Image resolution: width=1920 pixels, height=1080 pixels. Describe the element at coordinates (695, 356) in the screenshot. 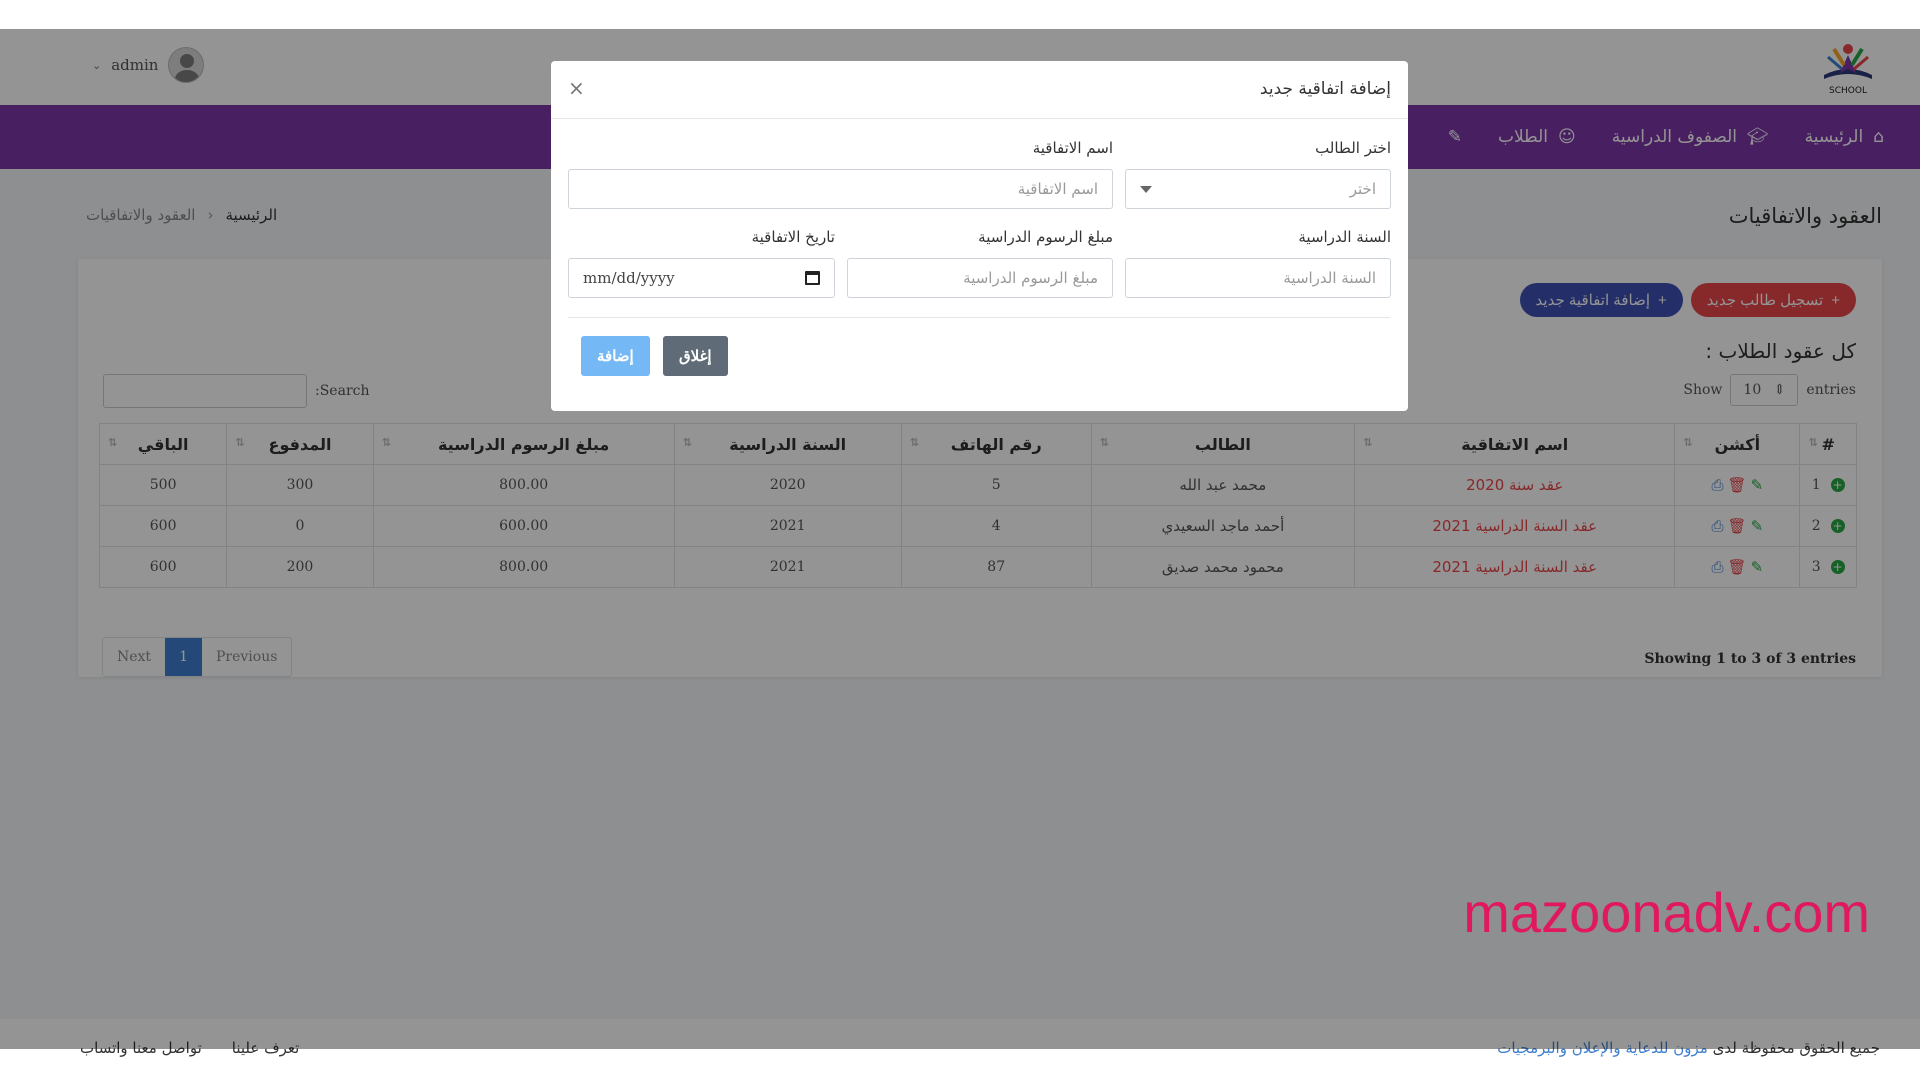

I see `close-button: إغلاق` at that location.